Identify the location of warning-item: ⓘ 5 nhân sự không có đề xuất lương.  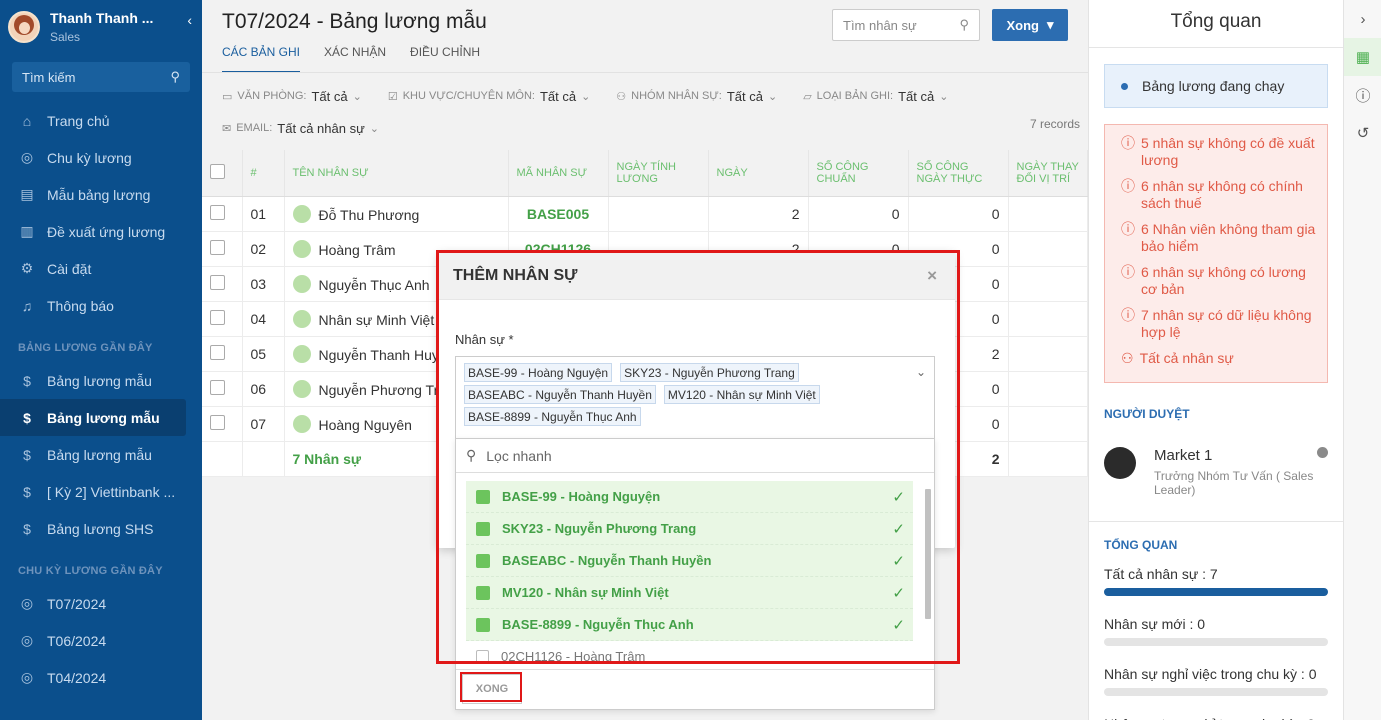
(1220, 152).